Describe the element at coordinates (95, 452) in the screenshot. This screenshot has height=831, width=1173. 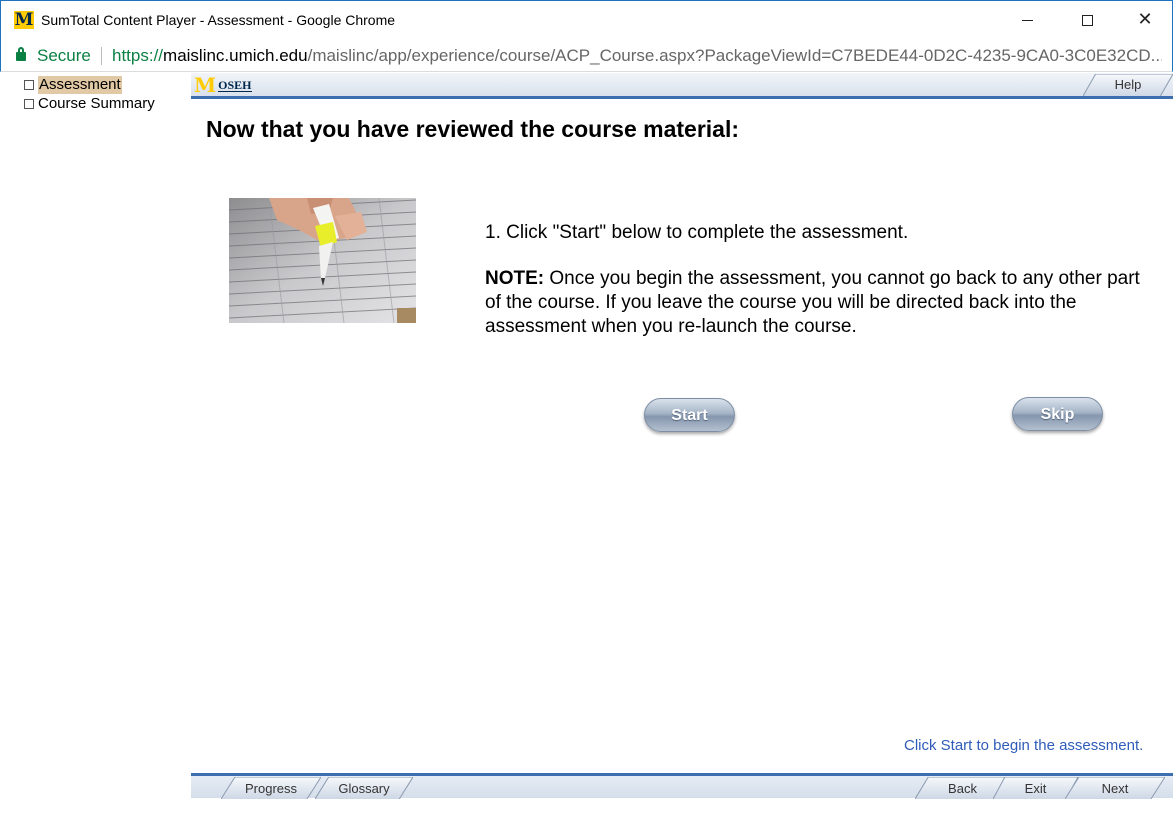
I see `table-of-contents: Assessment Course Summary` at that location.